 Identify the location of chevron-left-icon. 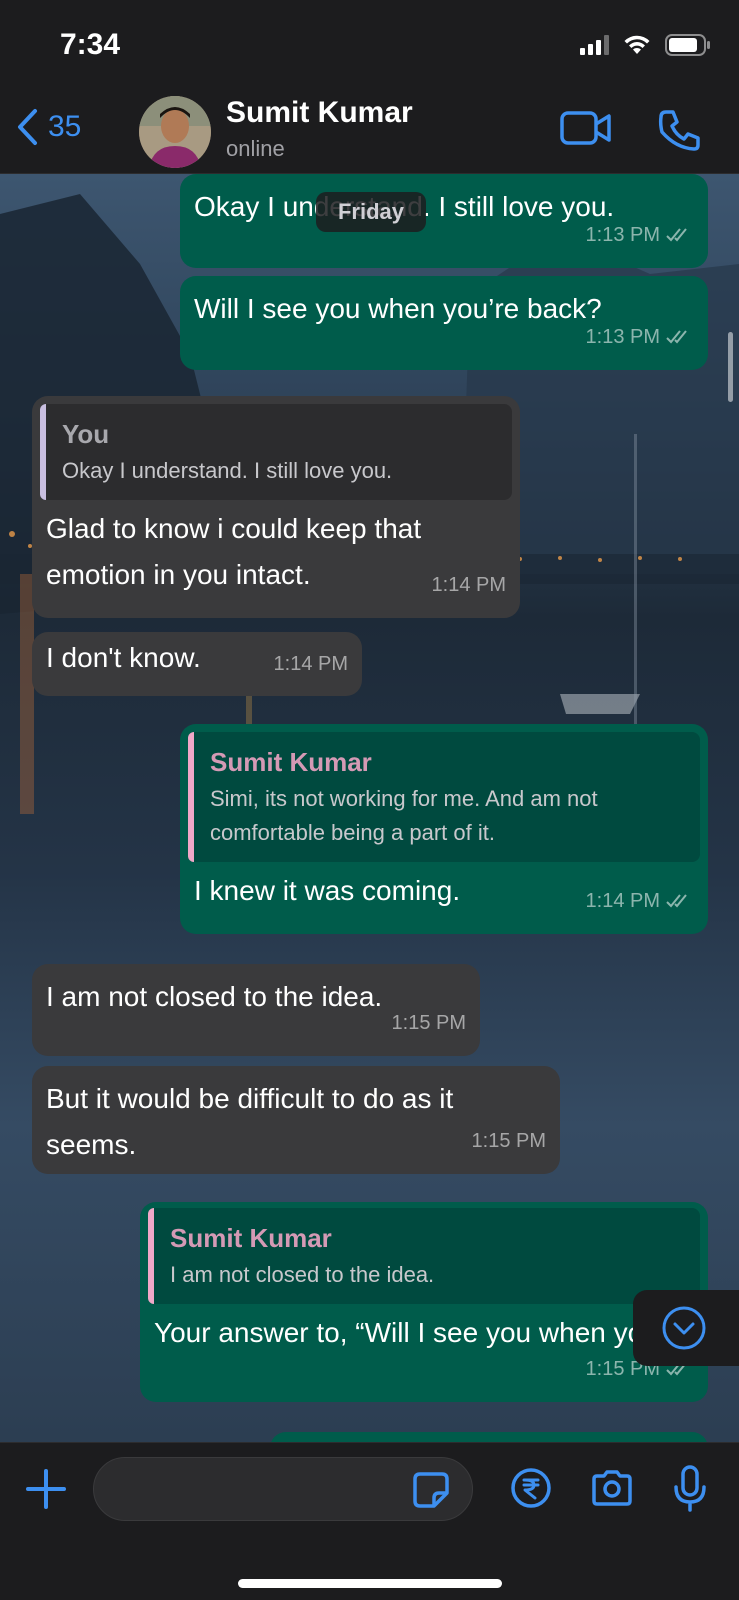
(27, 127).